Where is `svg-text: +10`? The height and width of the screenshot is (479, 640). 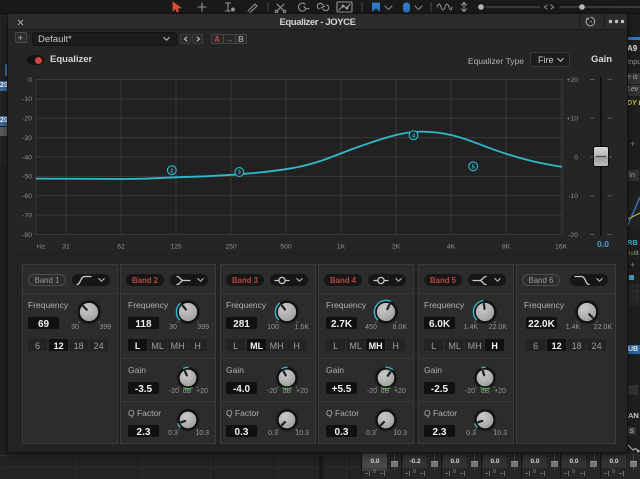
svg-text: +10 is located at coordinates (572, 119).